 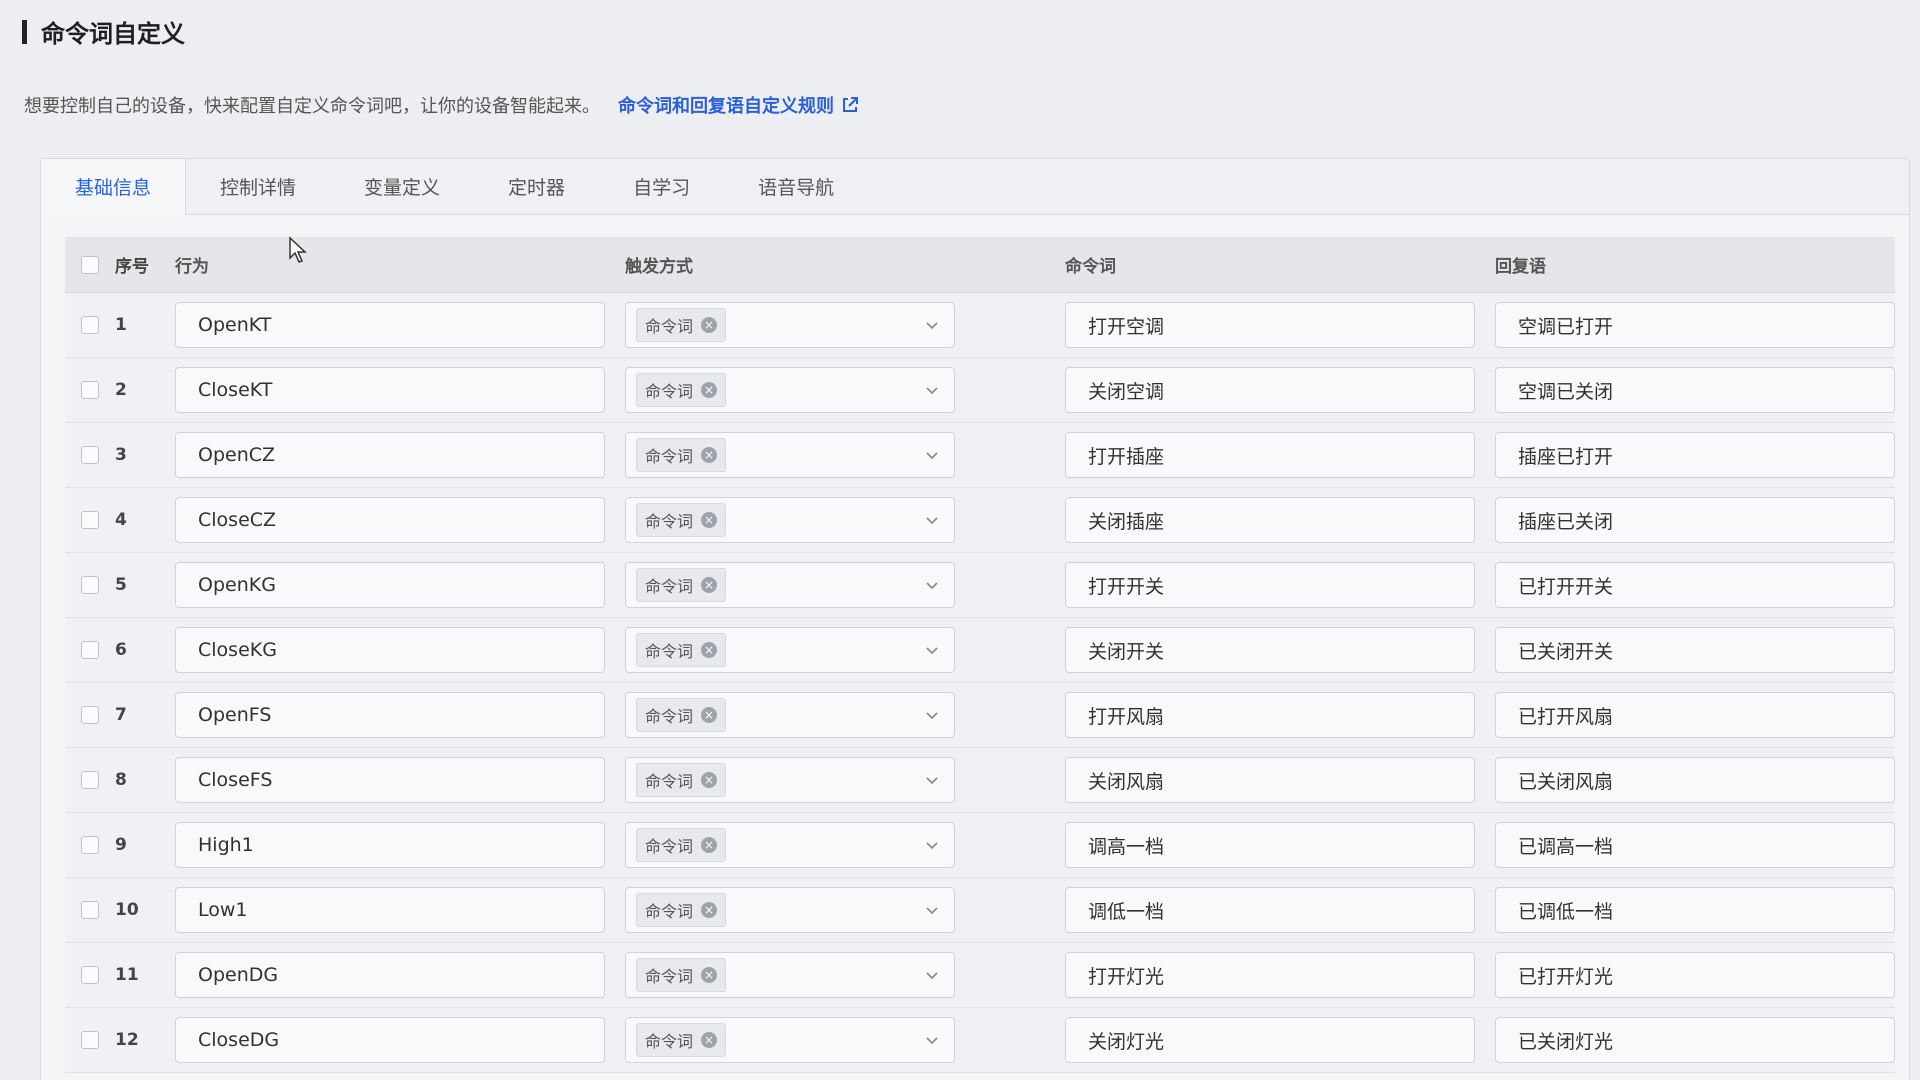 What do you see at coordinates (390, 585) in the screenshot?
I see `action-input: OpenKG` at bounding box center [390, 585].